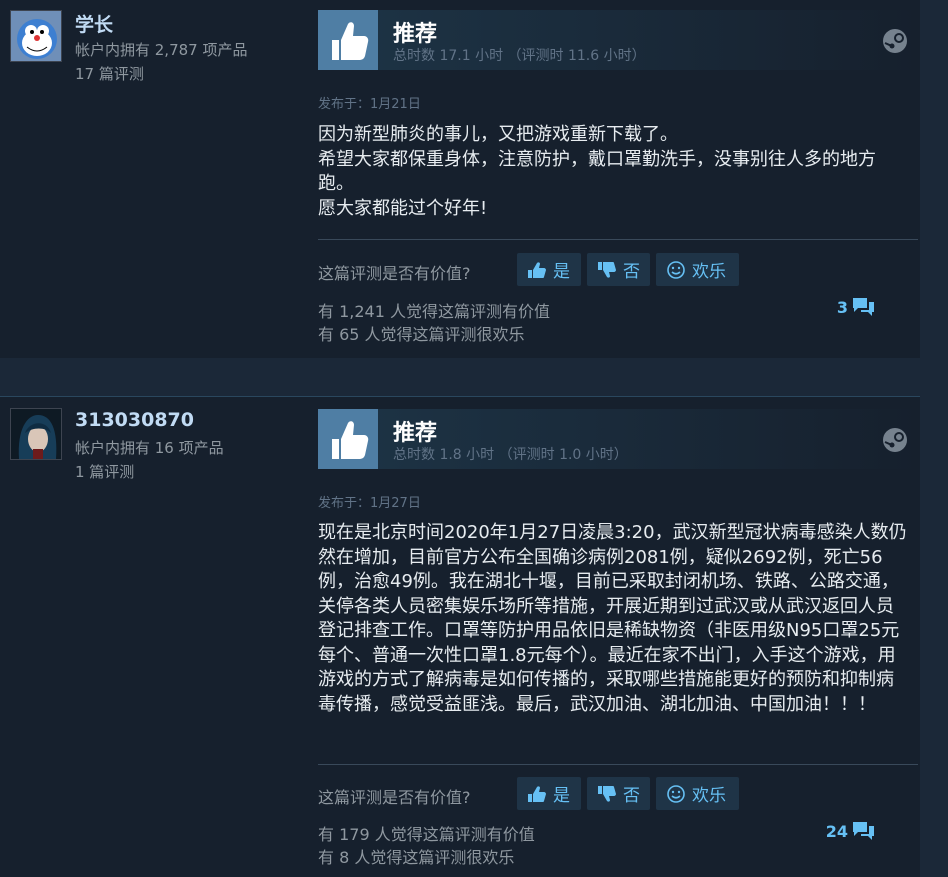  What do you see at coordinates (369, 104) in the screenshot?
I see `posted-date: 发布于：1月21日` at bounding box center [369, 104].